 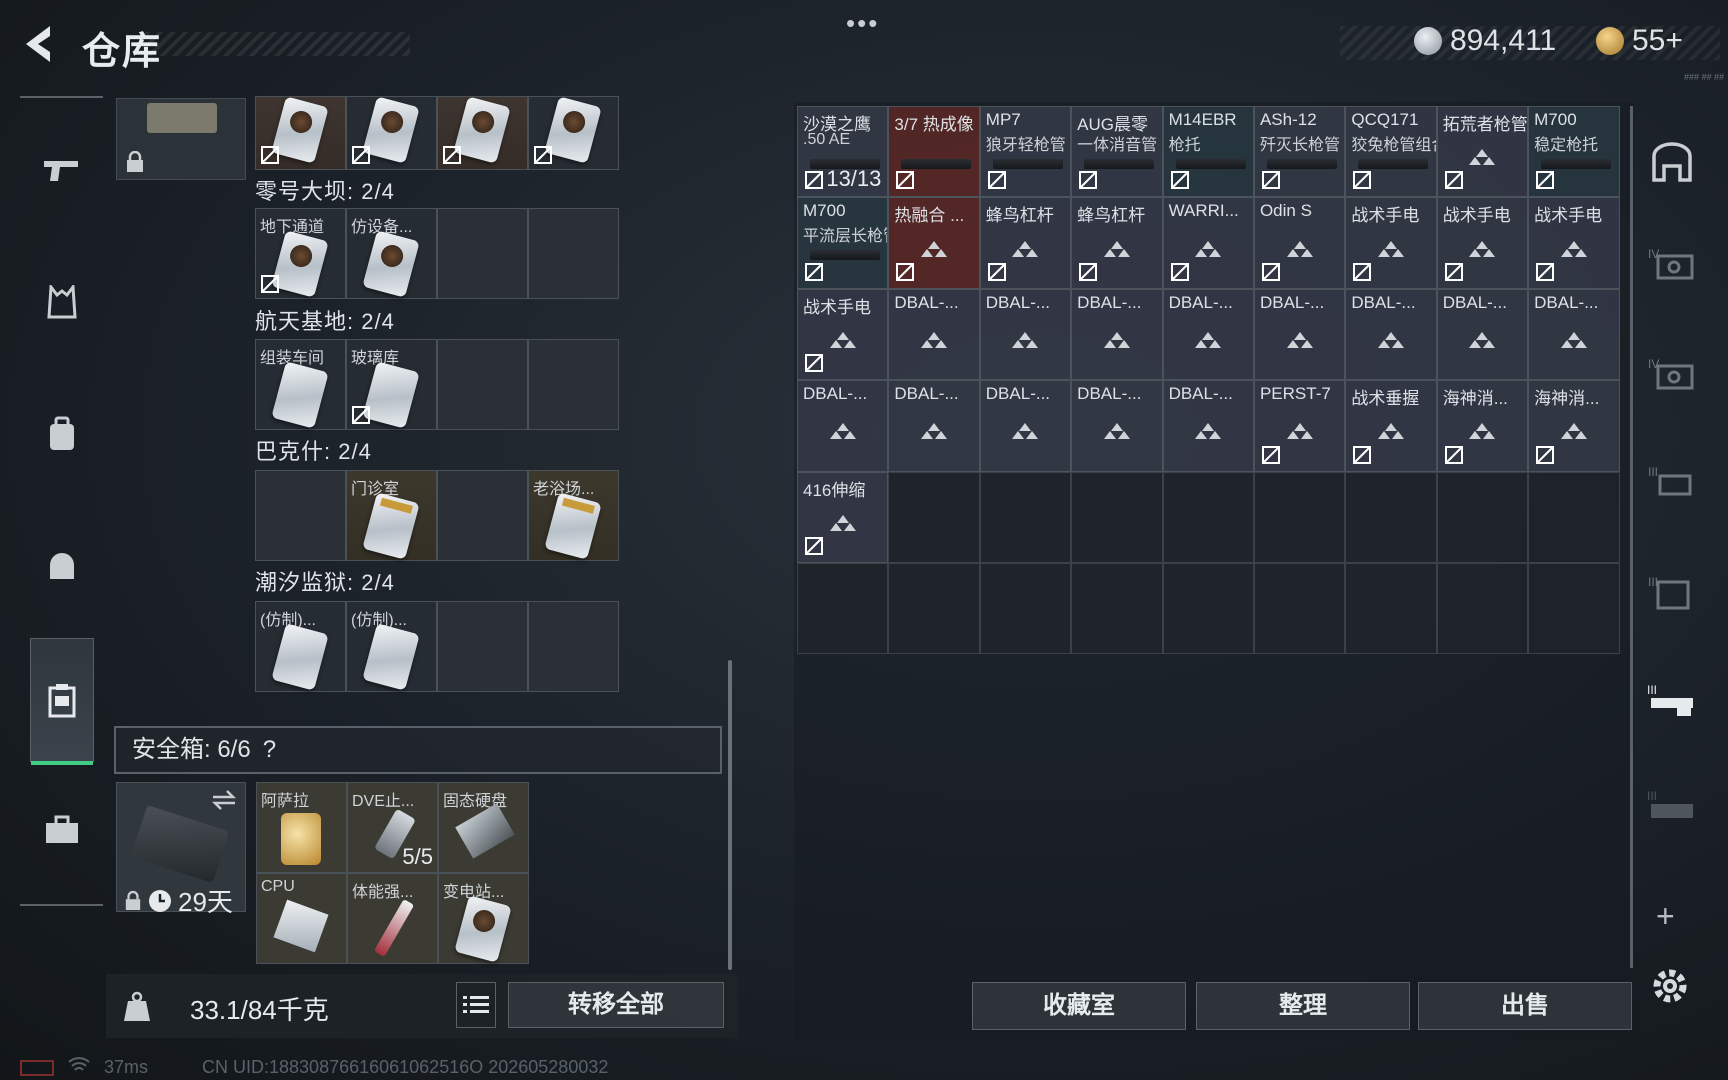 I want to click on sidebar-item-rig, so click(x=62, y=566).